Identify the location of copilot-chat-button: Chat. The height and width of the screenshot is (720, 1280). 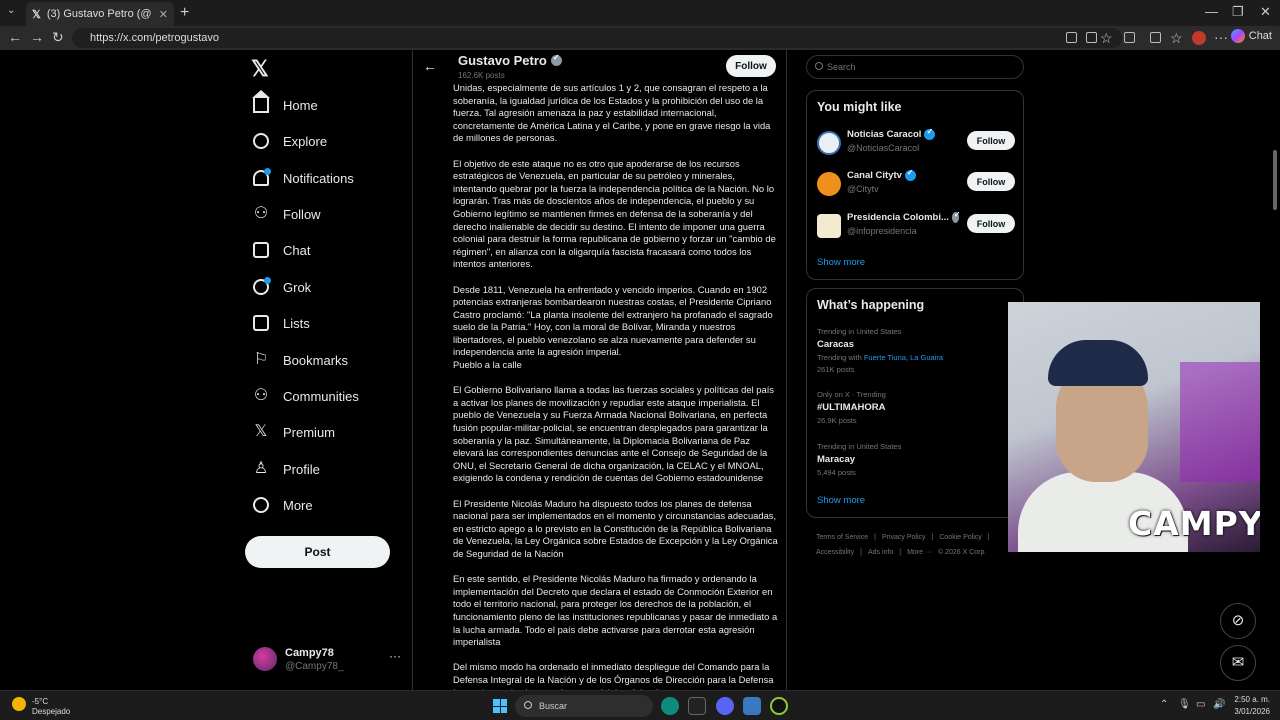
(1251, 36).